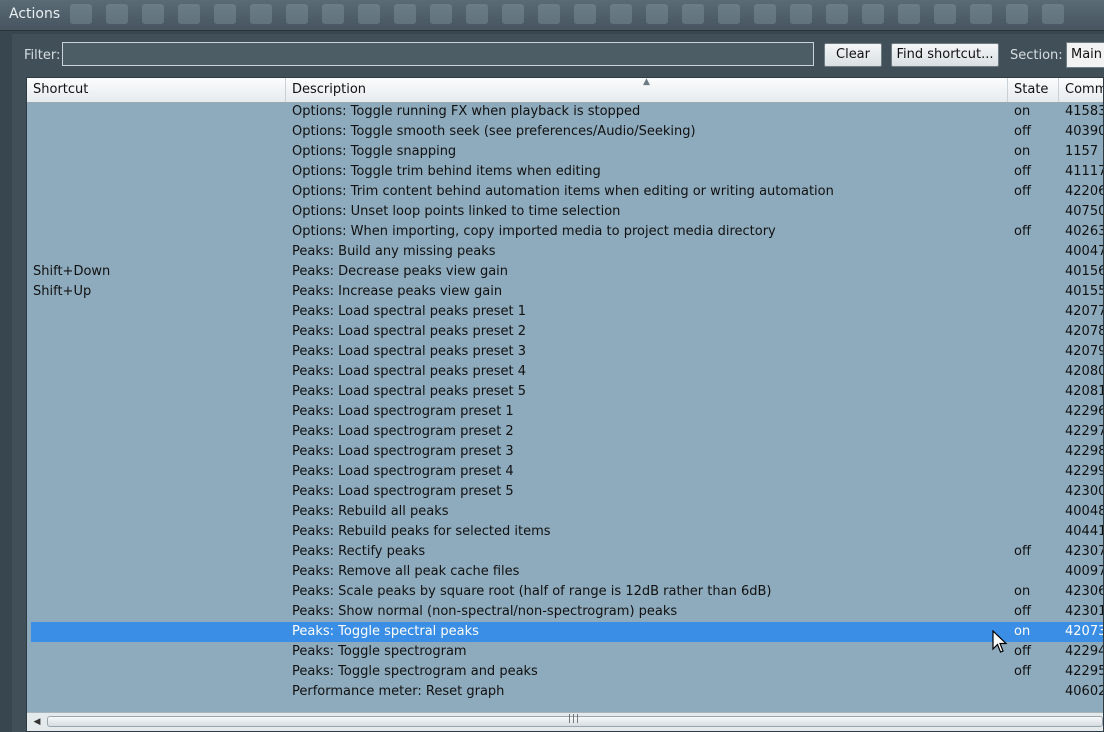  What do you see at coordinates (421, 531) in the screenshot?
I see `row-description: Peaks: Rebuild peaks for selected items` at bounding box center [421, 531].